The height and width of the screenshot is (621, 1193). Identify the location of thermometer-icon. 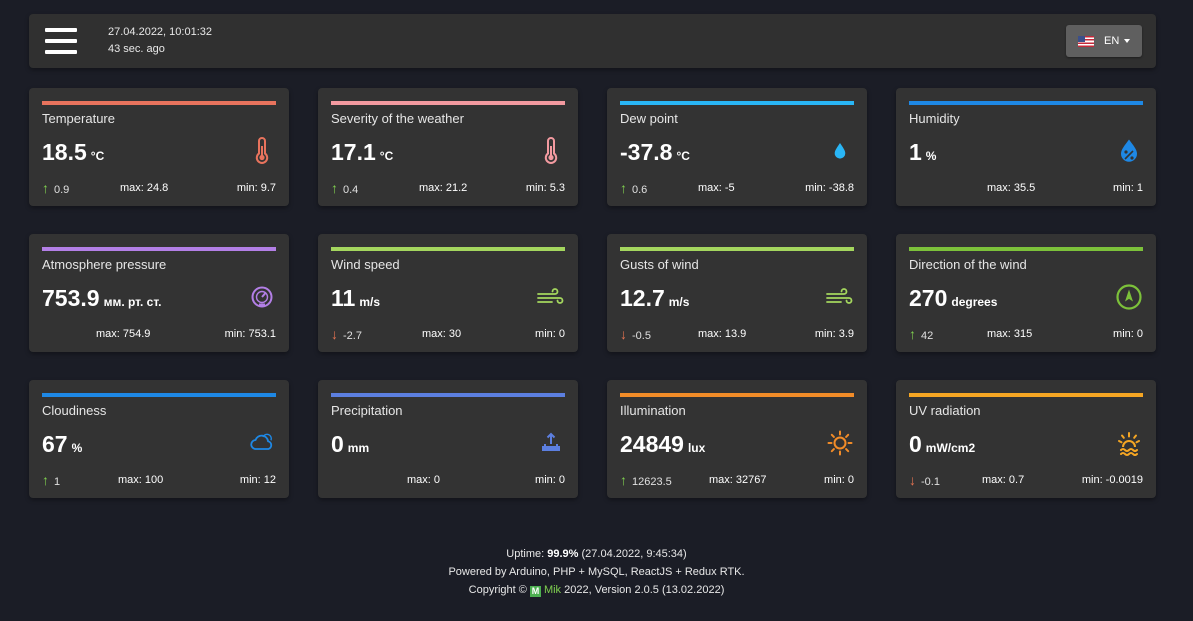
(551, 151).